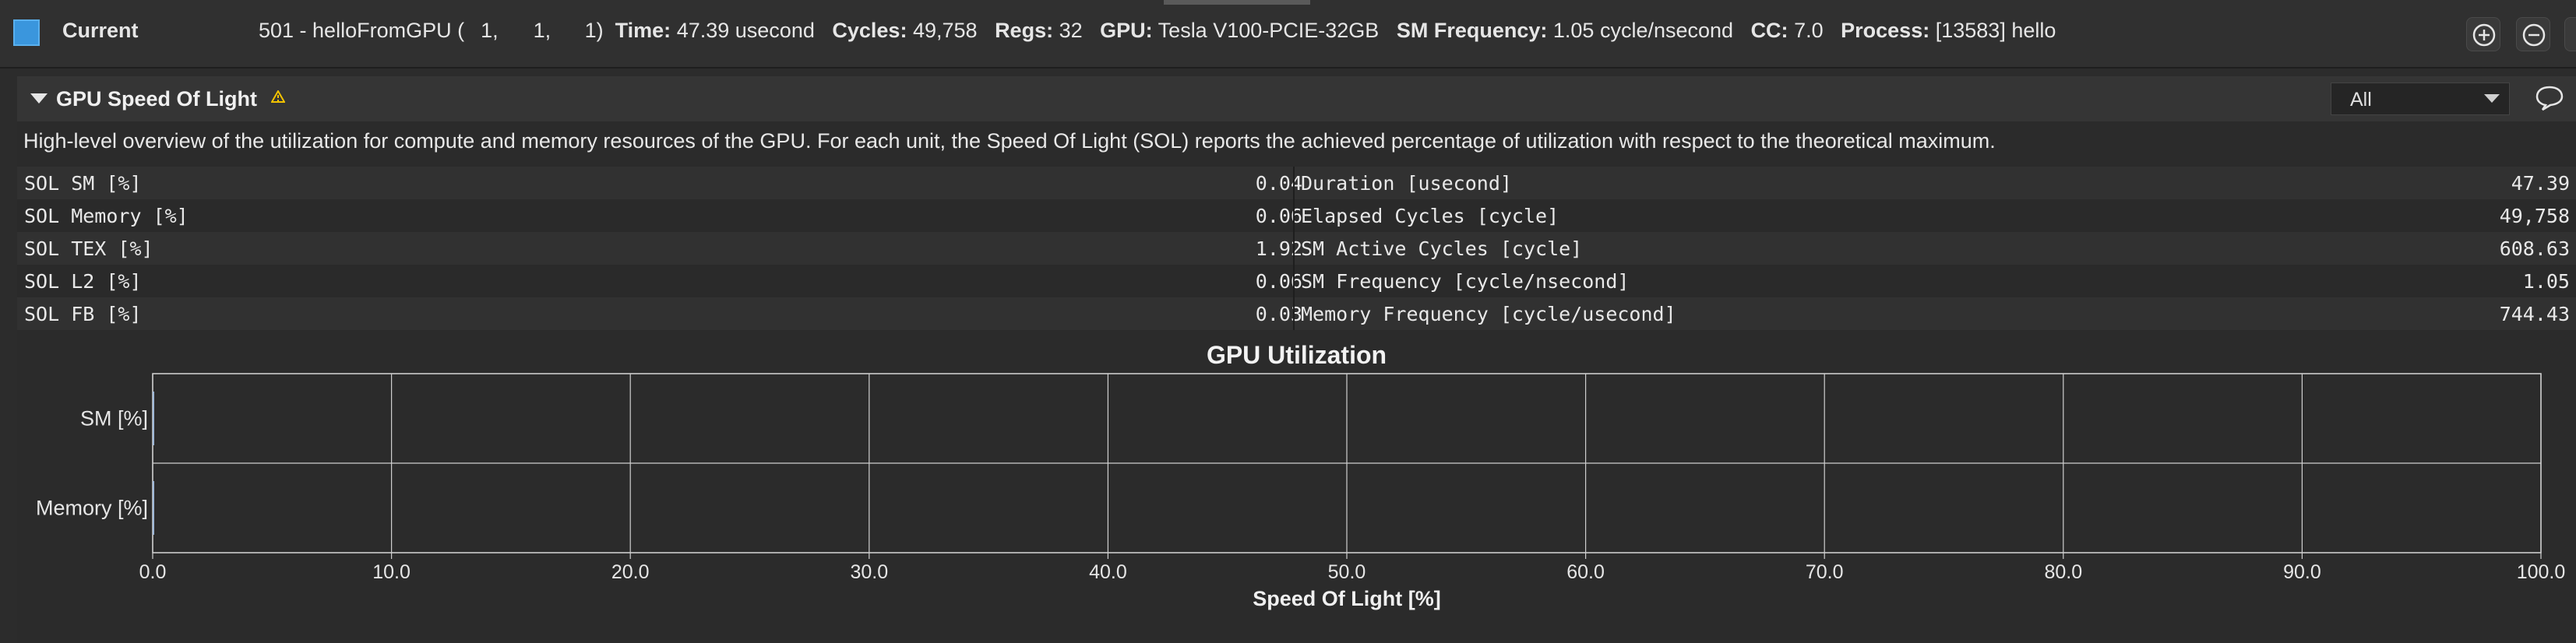 Image resolution: width=2576 pixels, height=643 pixels. I want to click on metric-name: SOL TEX [%], so click(88, 248).